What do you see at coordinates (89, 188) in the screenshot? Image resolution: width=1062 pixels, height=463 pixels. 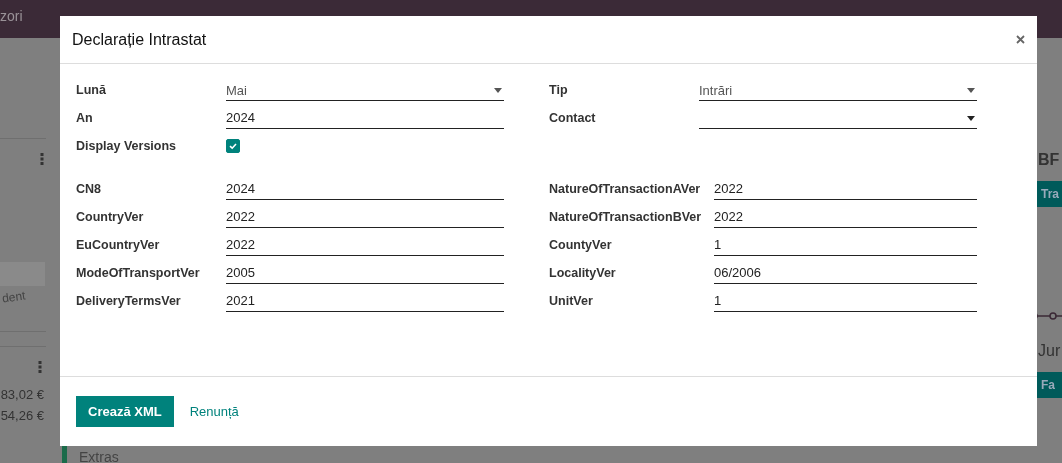 I see `field-label: CN8` at bounding box center [89, 188].